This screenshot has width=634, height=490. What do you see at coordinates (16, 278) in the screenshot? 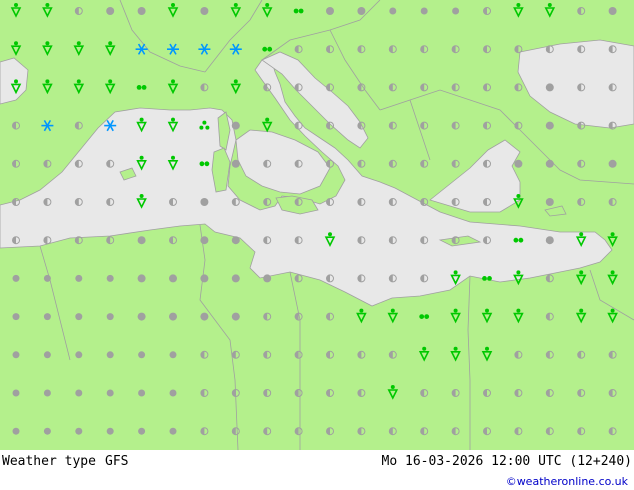
I see `symbol-dot-r7c0` at bounding box center [16, 278].